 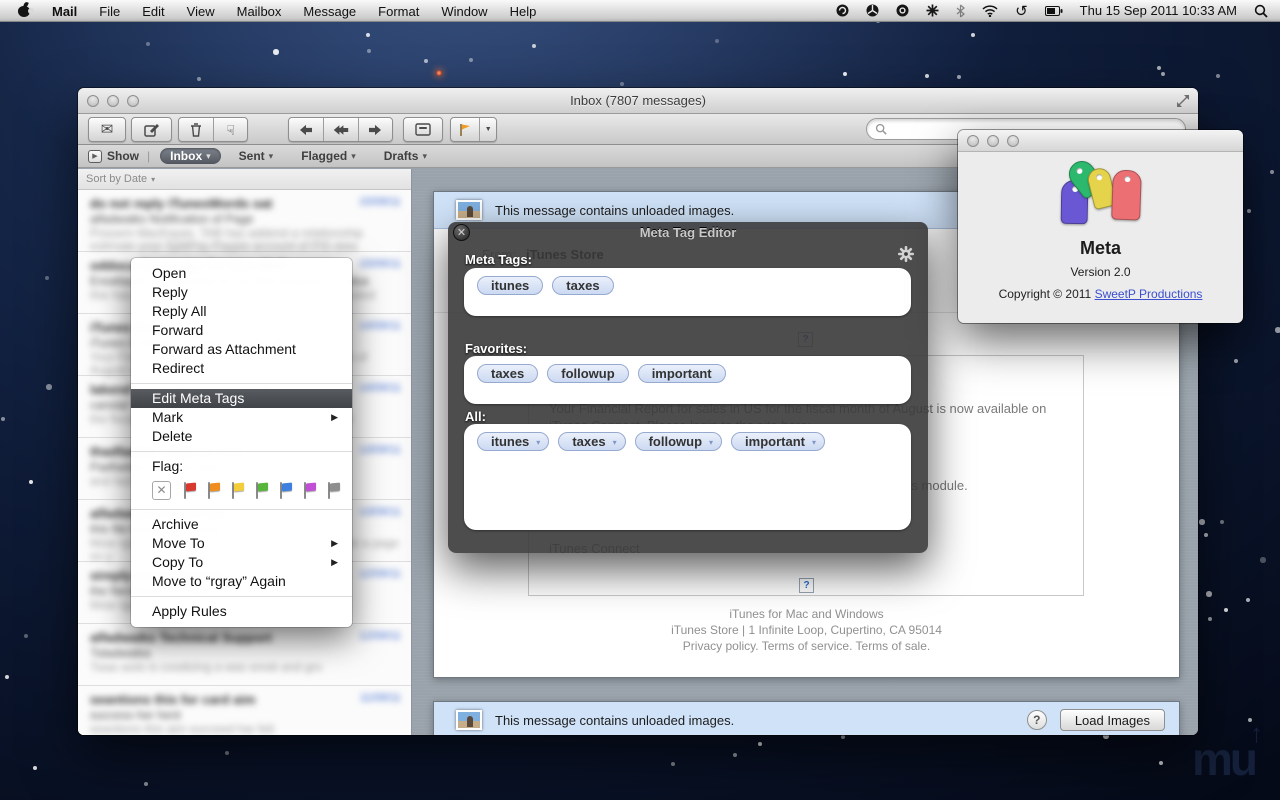 What do you see at coordinates (465, 129) in the screenshot?
I see `flag-button` at bounding box center [465, 129].